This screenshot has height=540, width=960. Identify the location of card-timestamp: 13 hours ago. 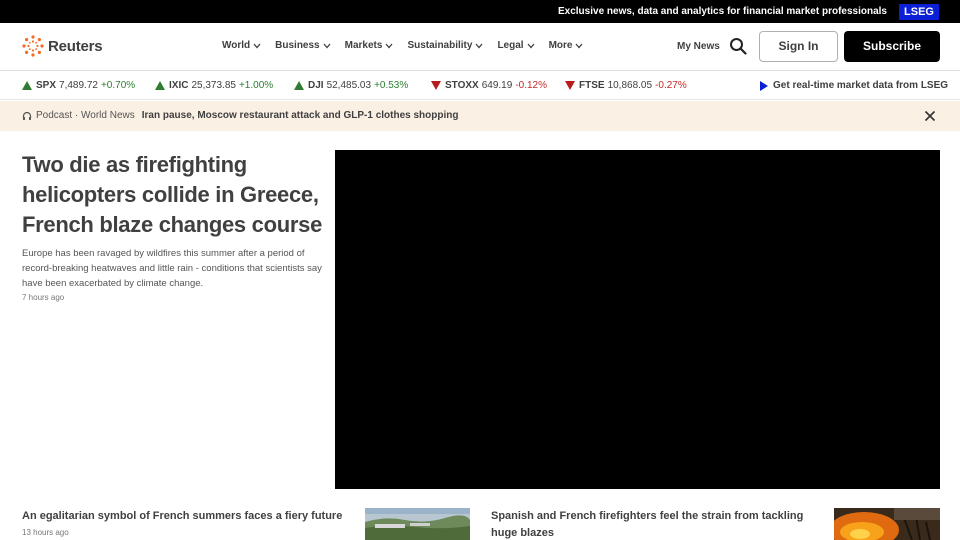
(45, 532).